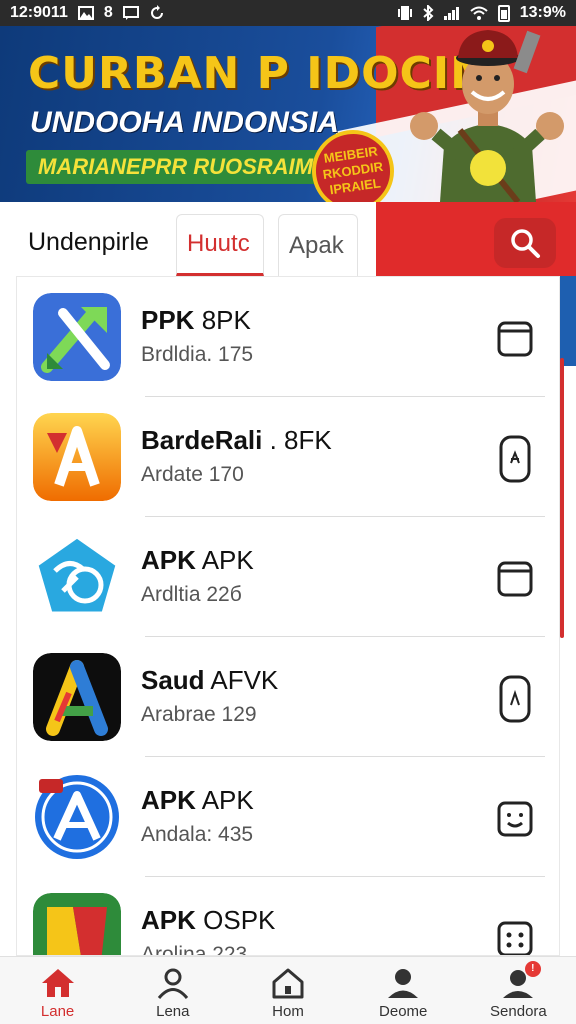 Image resolution: width=576 pixels, height=1024 pixels. Describe the element at coordinates (173, 1011) in the screenshot. I see `nav-label: Lena` at that location.